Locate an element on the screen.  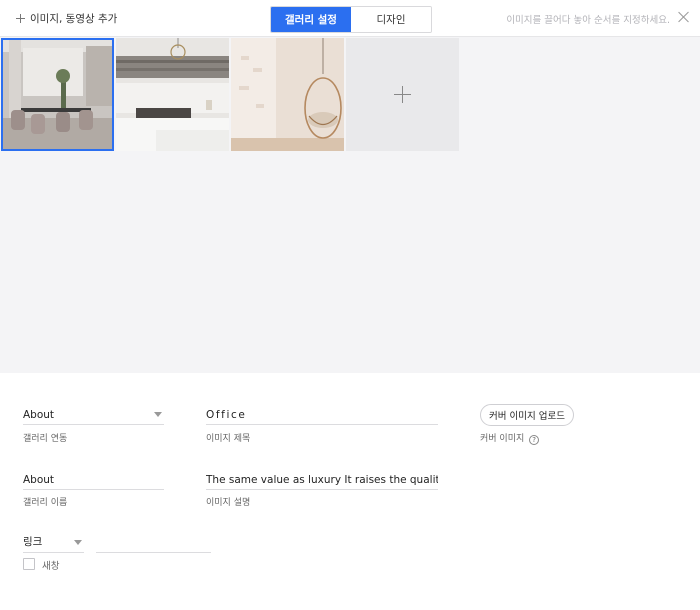
image-title-field: Office is located at coordinates (322, 415).